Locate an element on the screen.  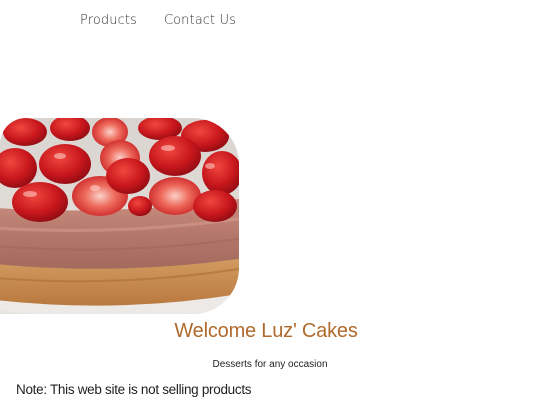
top-nav: Products Contact Us is located at coordinates (158, 20).